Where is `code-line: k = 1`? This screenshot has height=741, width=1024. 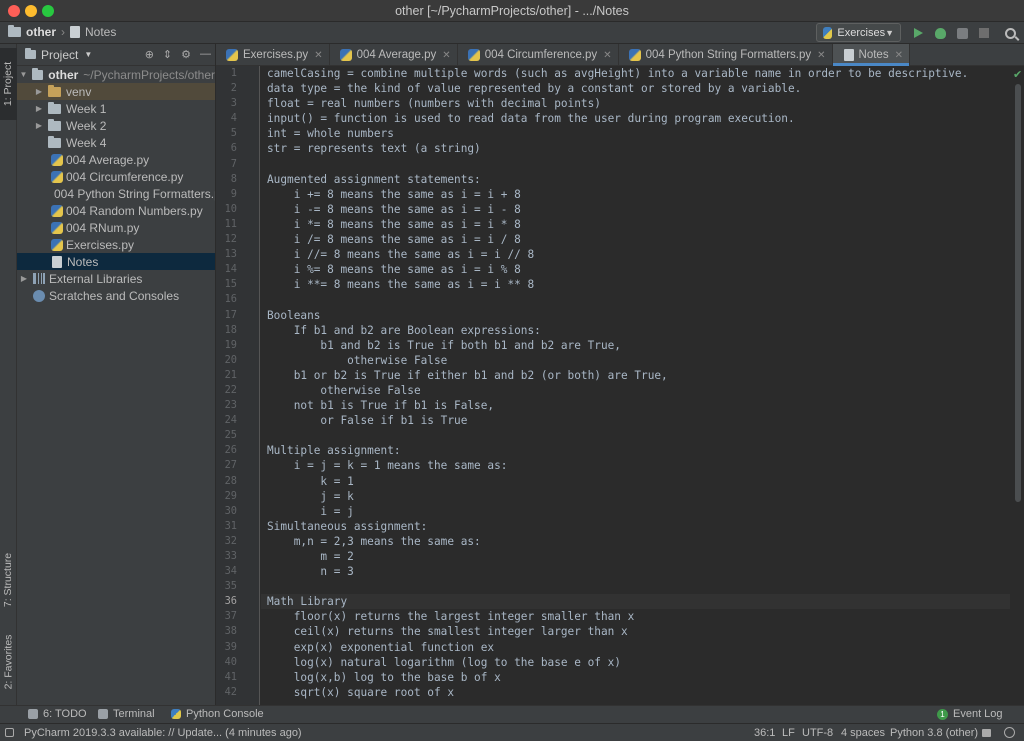 code-line: k = 1 is located at coordinates (635, 481).